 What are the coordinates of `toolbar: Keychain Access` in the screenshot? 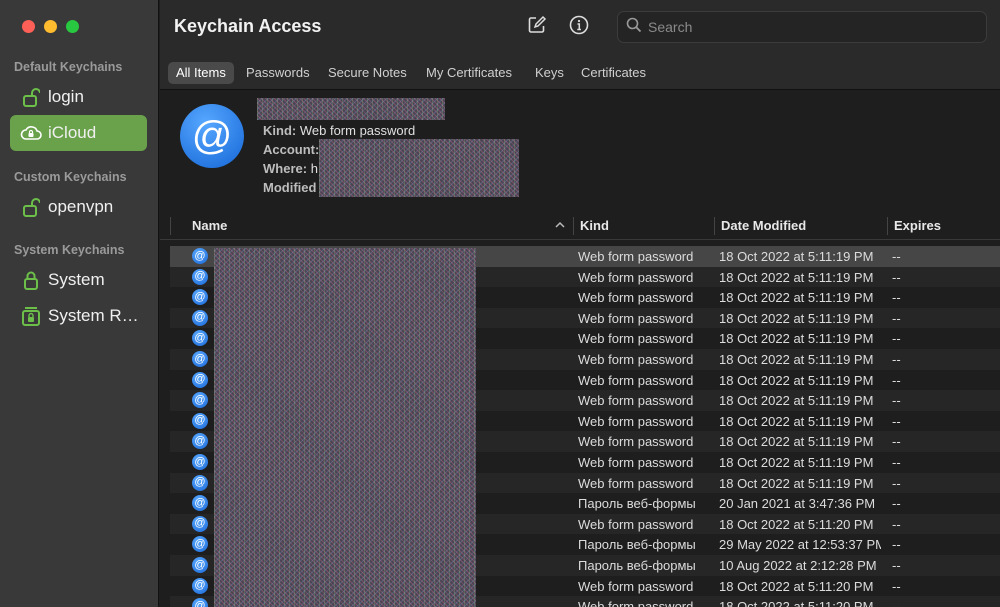 It's located at (580, 28).